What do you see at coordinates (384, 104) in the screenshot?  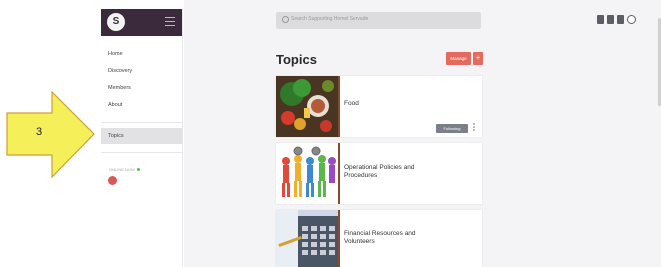 I see `topic-title: Food` at bounding box center [384, 104].